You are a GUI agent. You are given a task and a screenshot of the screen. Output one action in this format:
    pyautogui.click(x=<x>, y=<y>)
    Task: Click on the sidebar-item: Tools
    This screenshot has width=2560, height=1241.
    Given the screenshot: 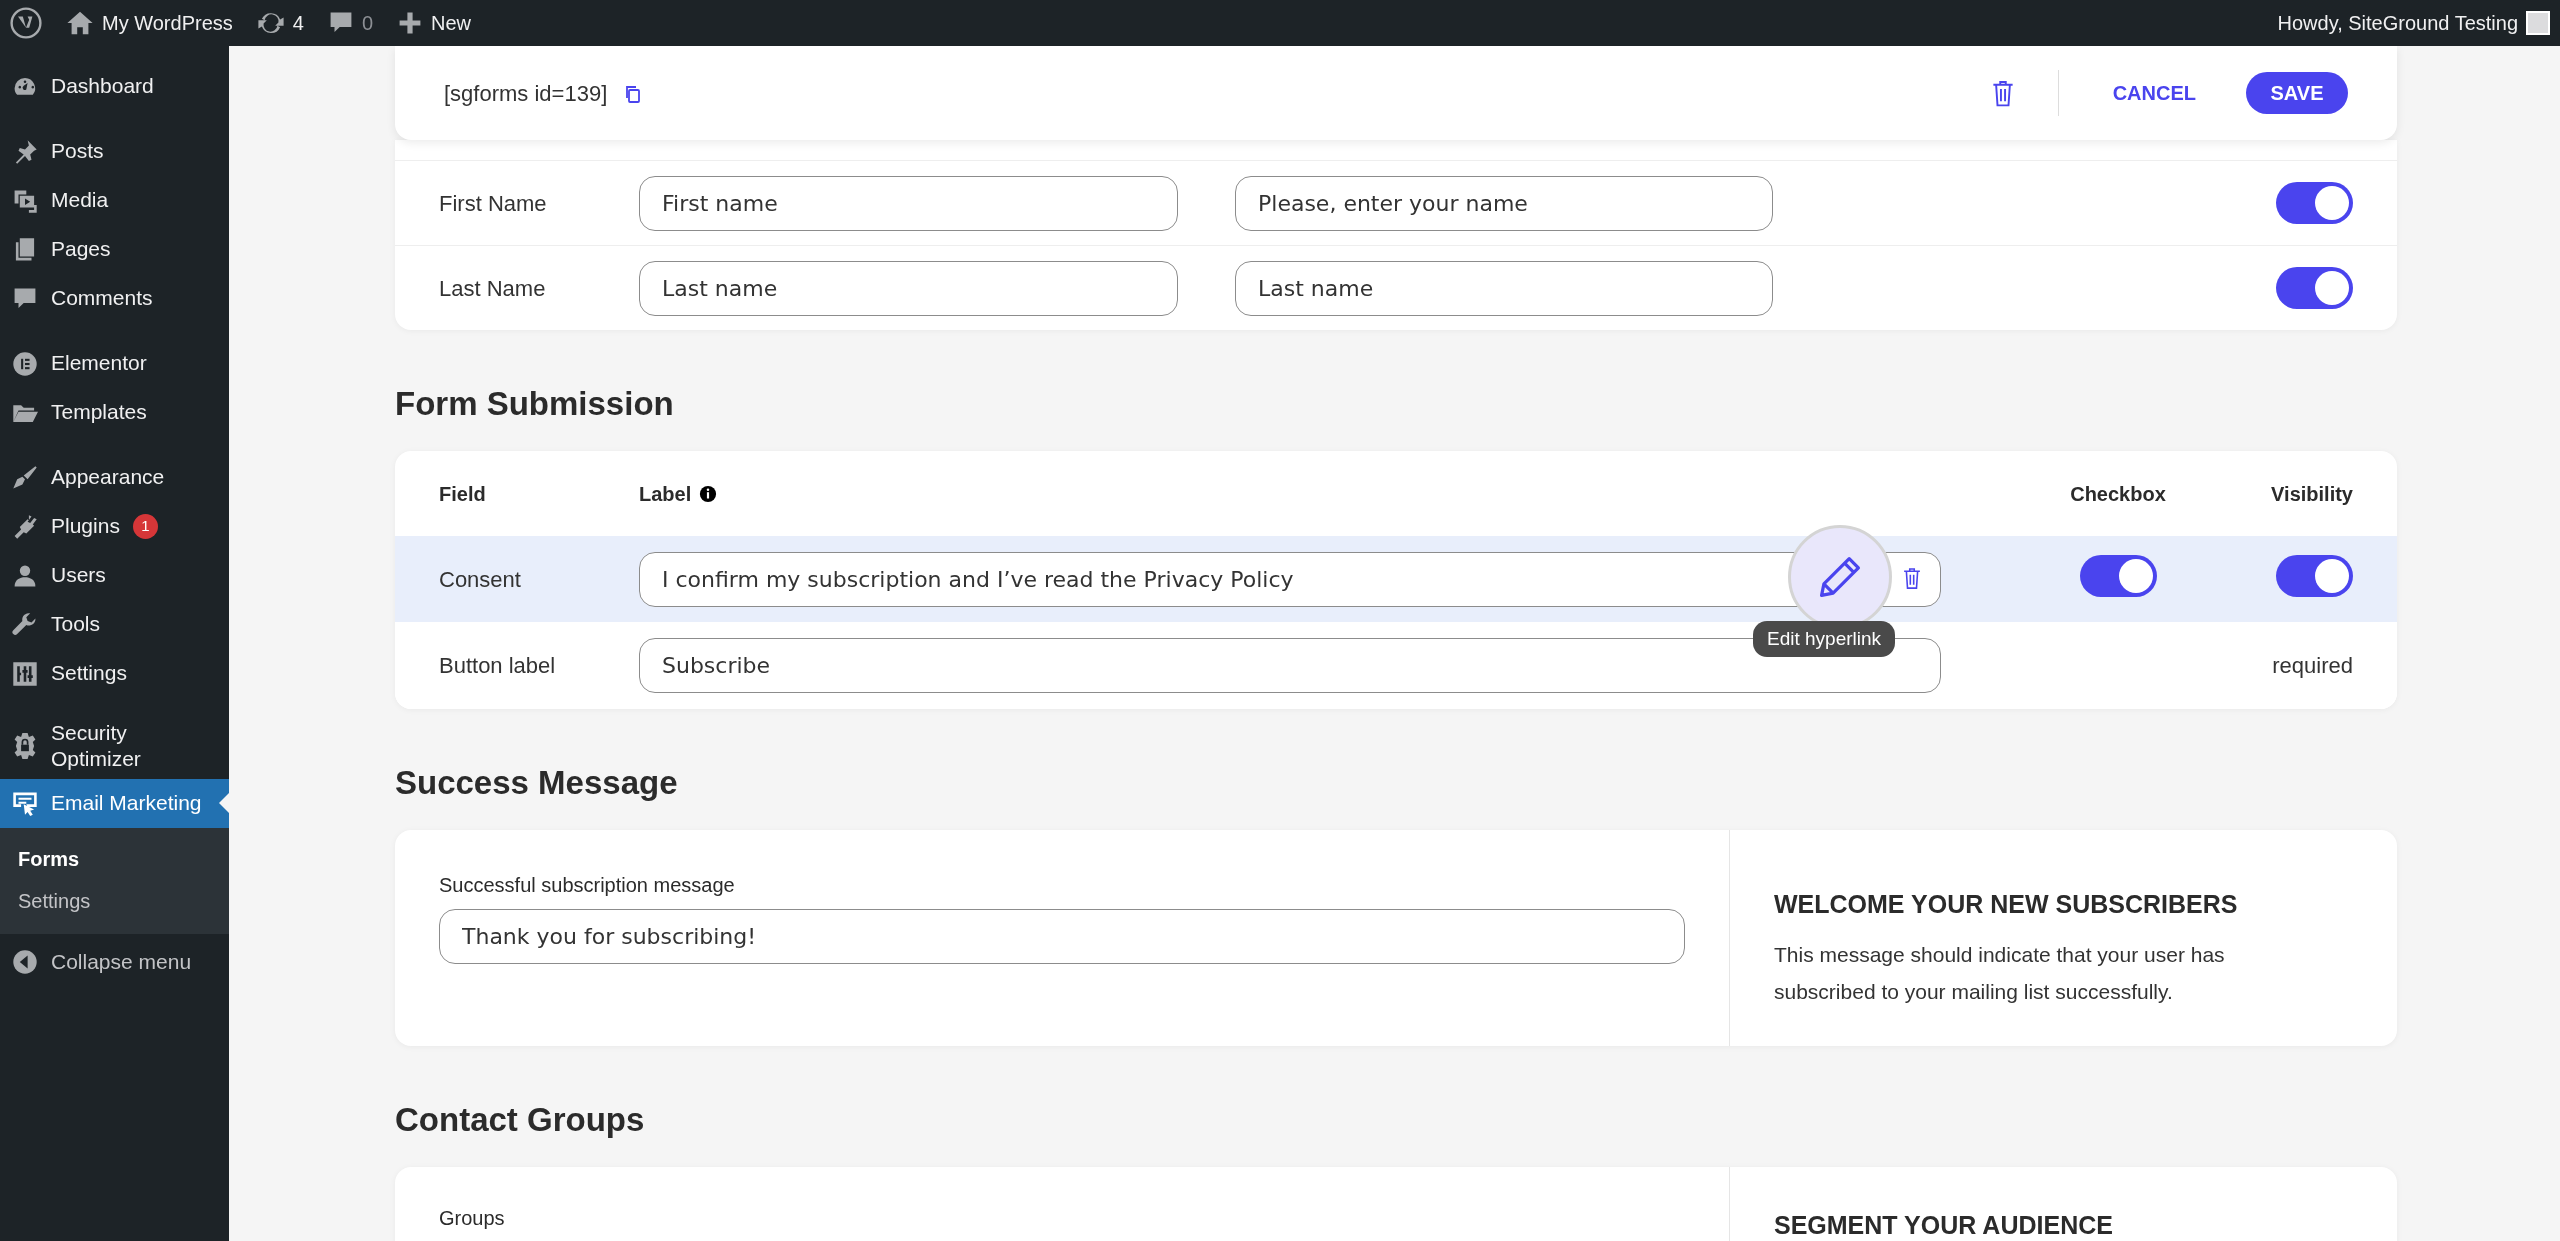 What is the action you would take?
    pyautogui.click(x=114, y=624)
    